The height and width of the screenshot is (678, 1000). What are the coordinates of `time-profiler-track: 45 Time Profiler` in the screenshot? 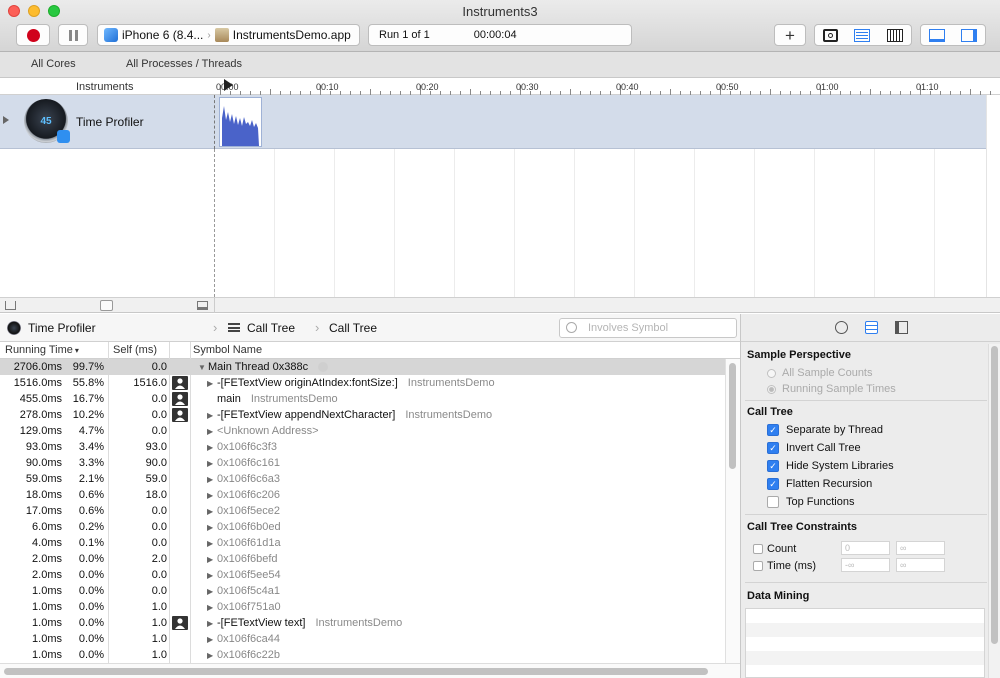 It's located at (493, 122).